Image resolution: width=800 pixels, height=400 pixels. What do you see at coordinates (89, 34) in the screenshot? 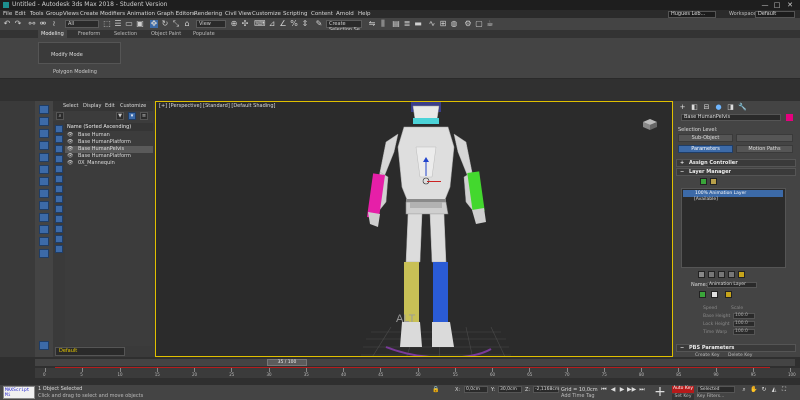
I see `tab-freeform: Freeform` at bounding box center [89, 34].